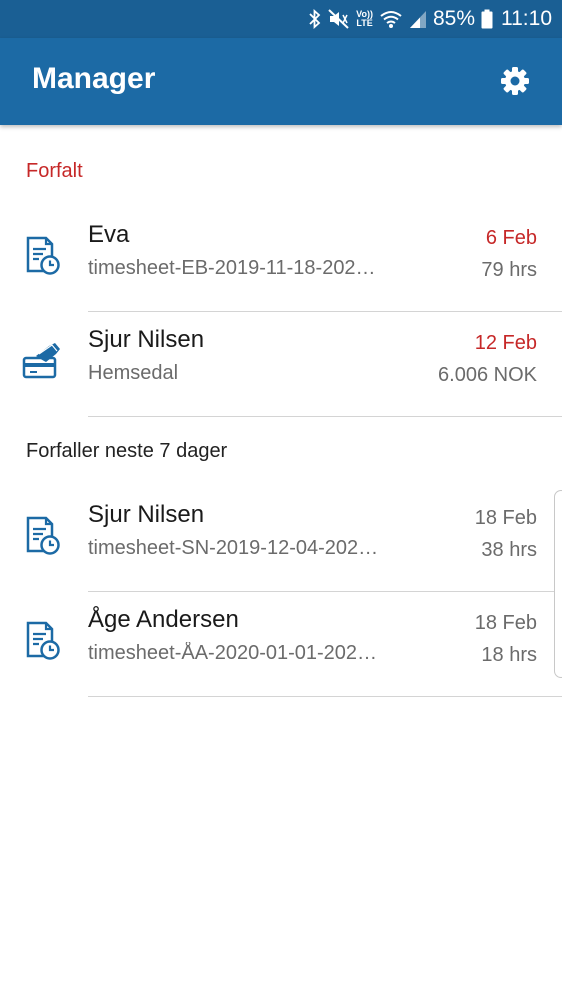 The height and width of the screenshot is (999, 562). I want to click on item-amount: 38 hrs, so click(509, 550).